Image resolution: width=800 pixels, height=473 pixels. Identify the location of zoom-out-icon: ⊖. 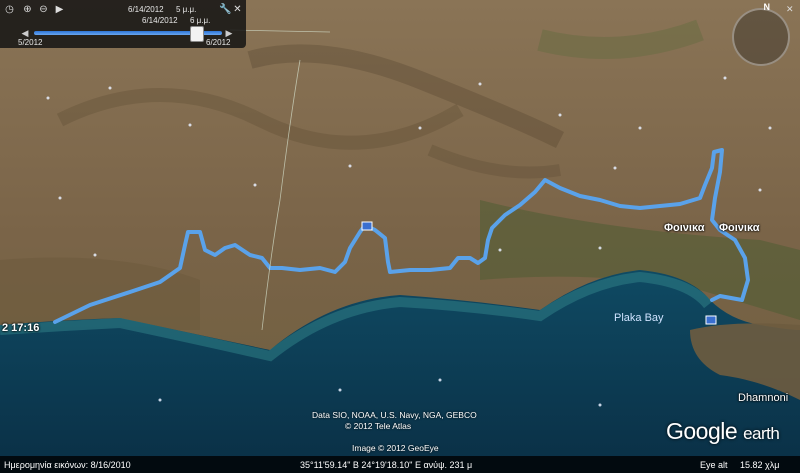
(43, 9).